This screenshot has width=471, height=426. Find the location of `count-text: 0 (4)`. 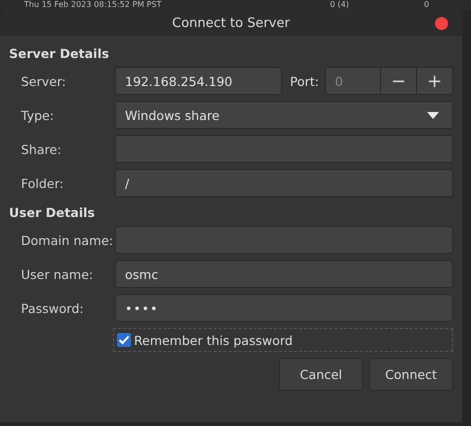

count-text: 0 (4) is located at coordinates (339, 5).